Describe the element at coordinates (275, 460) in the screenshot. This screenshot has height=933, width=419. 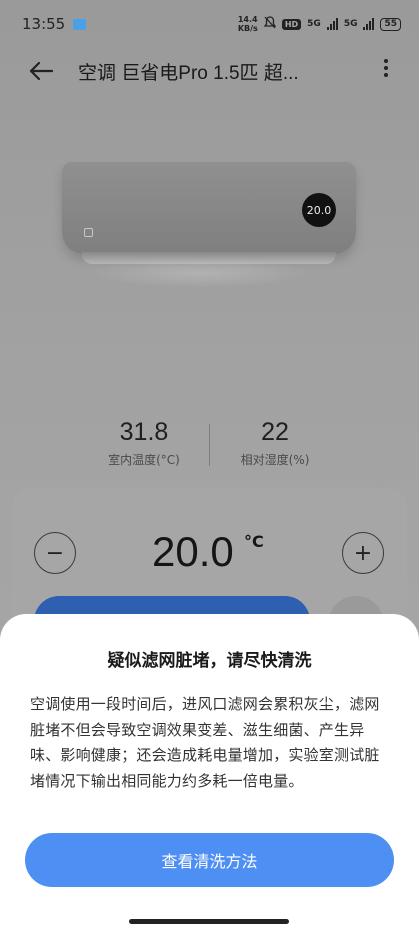
I see `relative-humidity-label: 相对湿度(%)` at that location.